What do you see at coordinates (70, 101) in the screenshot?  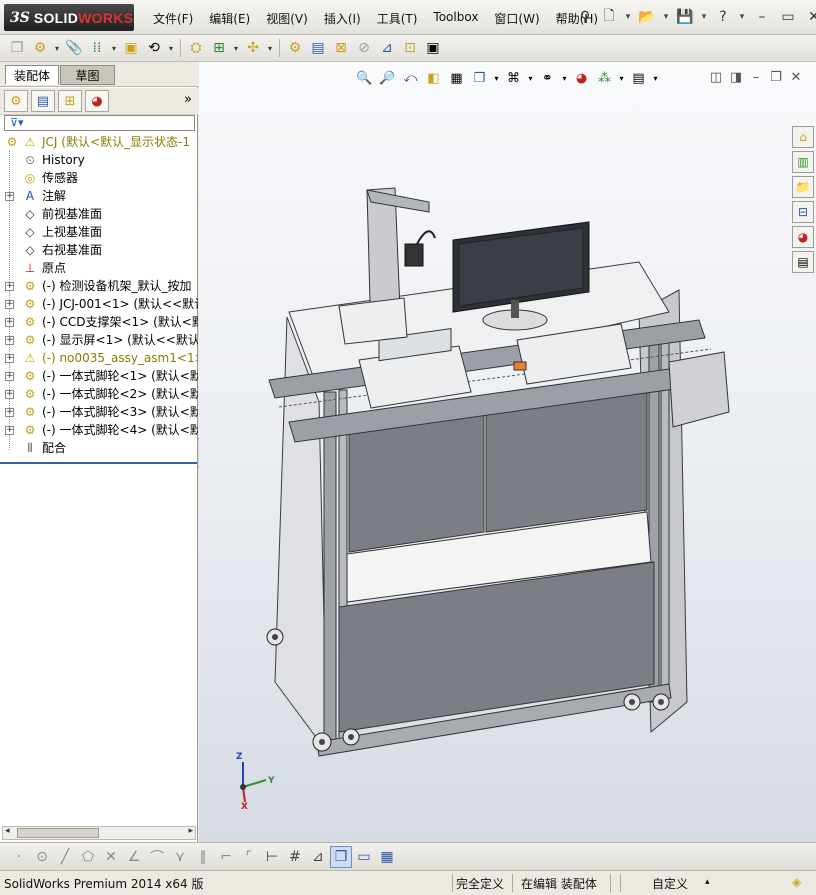 I see `configuration-manager-icon: ⊞` at bounding box center [70, 101].